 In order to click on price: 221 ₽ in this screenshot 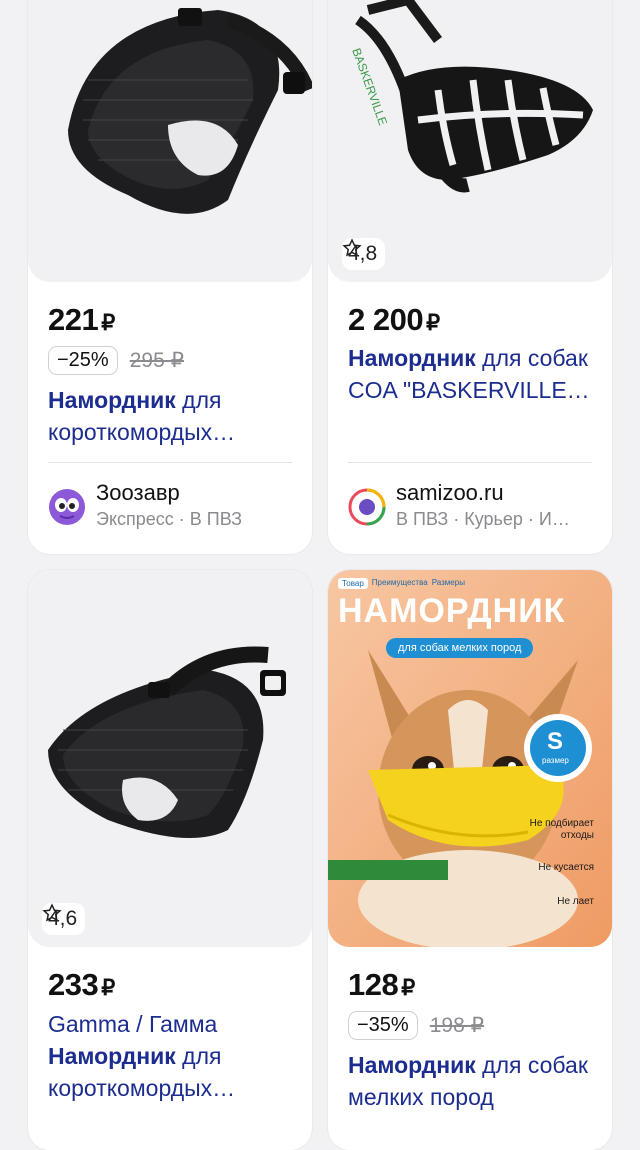, I will do `click(81, 319)`.